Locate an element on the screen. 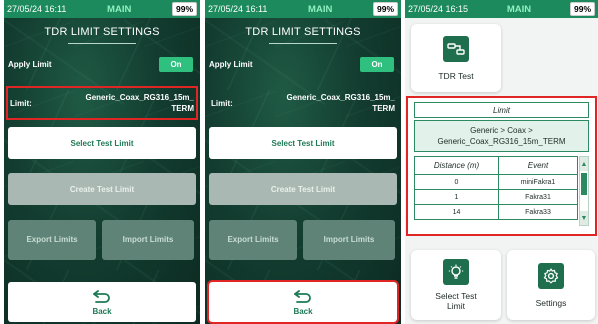 The image size is (598, 324). status-time: 27/05/24 16:15 is located at coordinates (438, 9).